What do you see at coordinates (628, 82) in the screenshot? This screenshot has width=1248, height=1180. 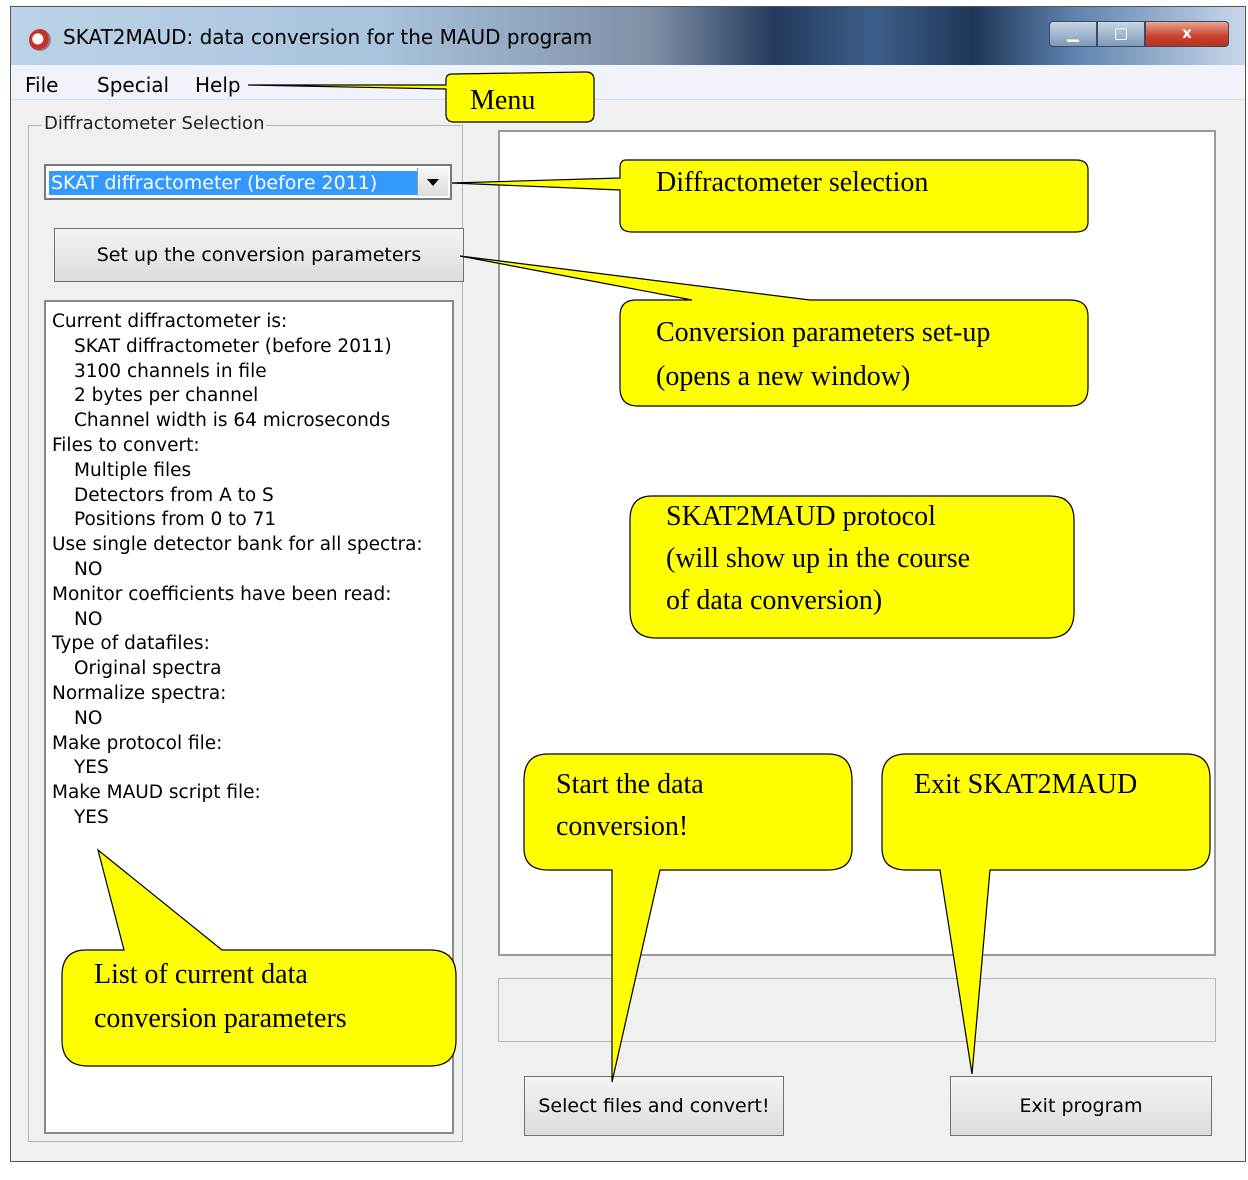 I see `menu-bar: File Special Help` at bounding box center [628, 82].